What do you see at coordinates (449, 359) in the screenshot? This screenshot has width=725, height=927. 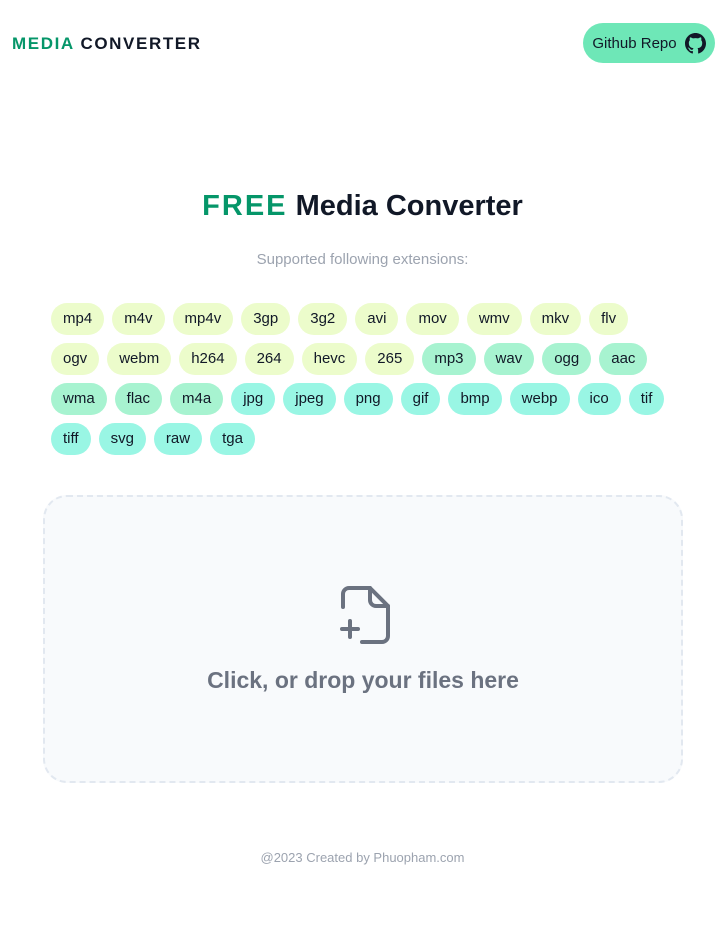 I see `extension-tag: mp3` at bounding box center [449, 359].